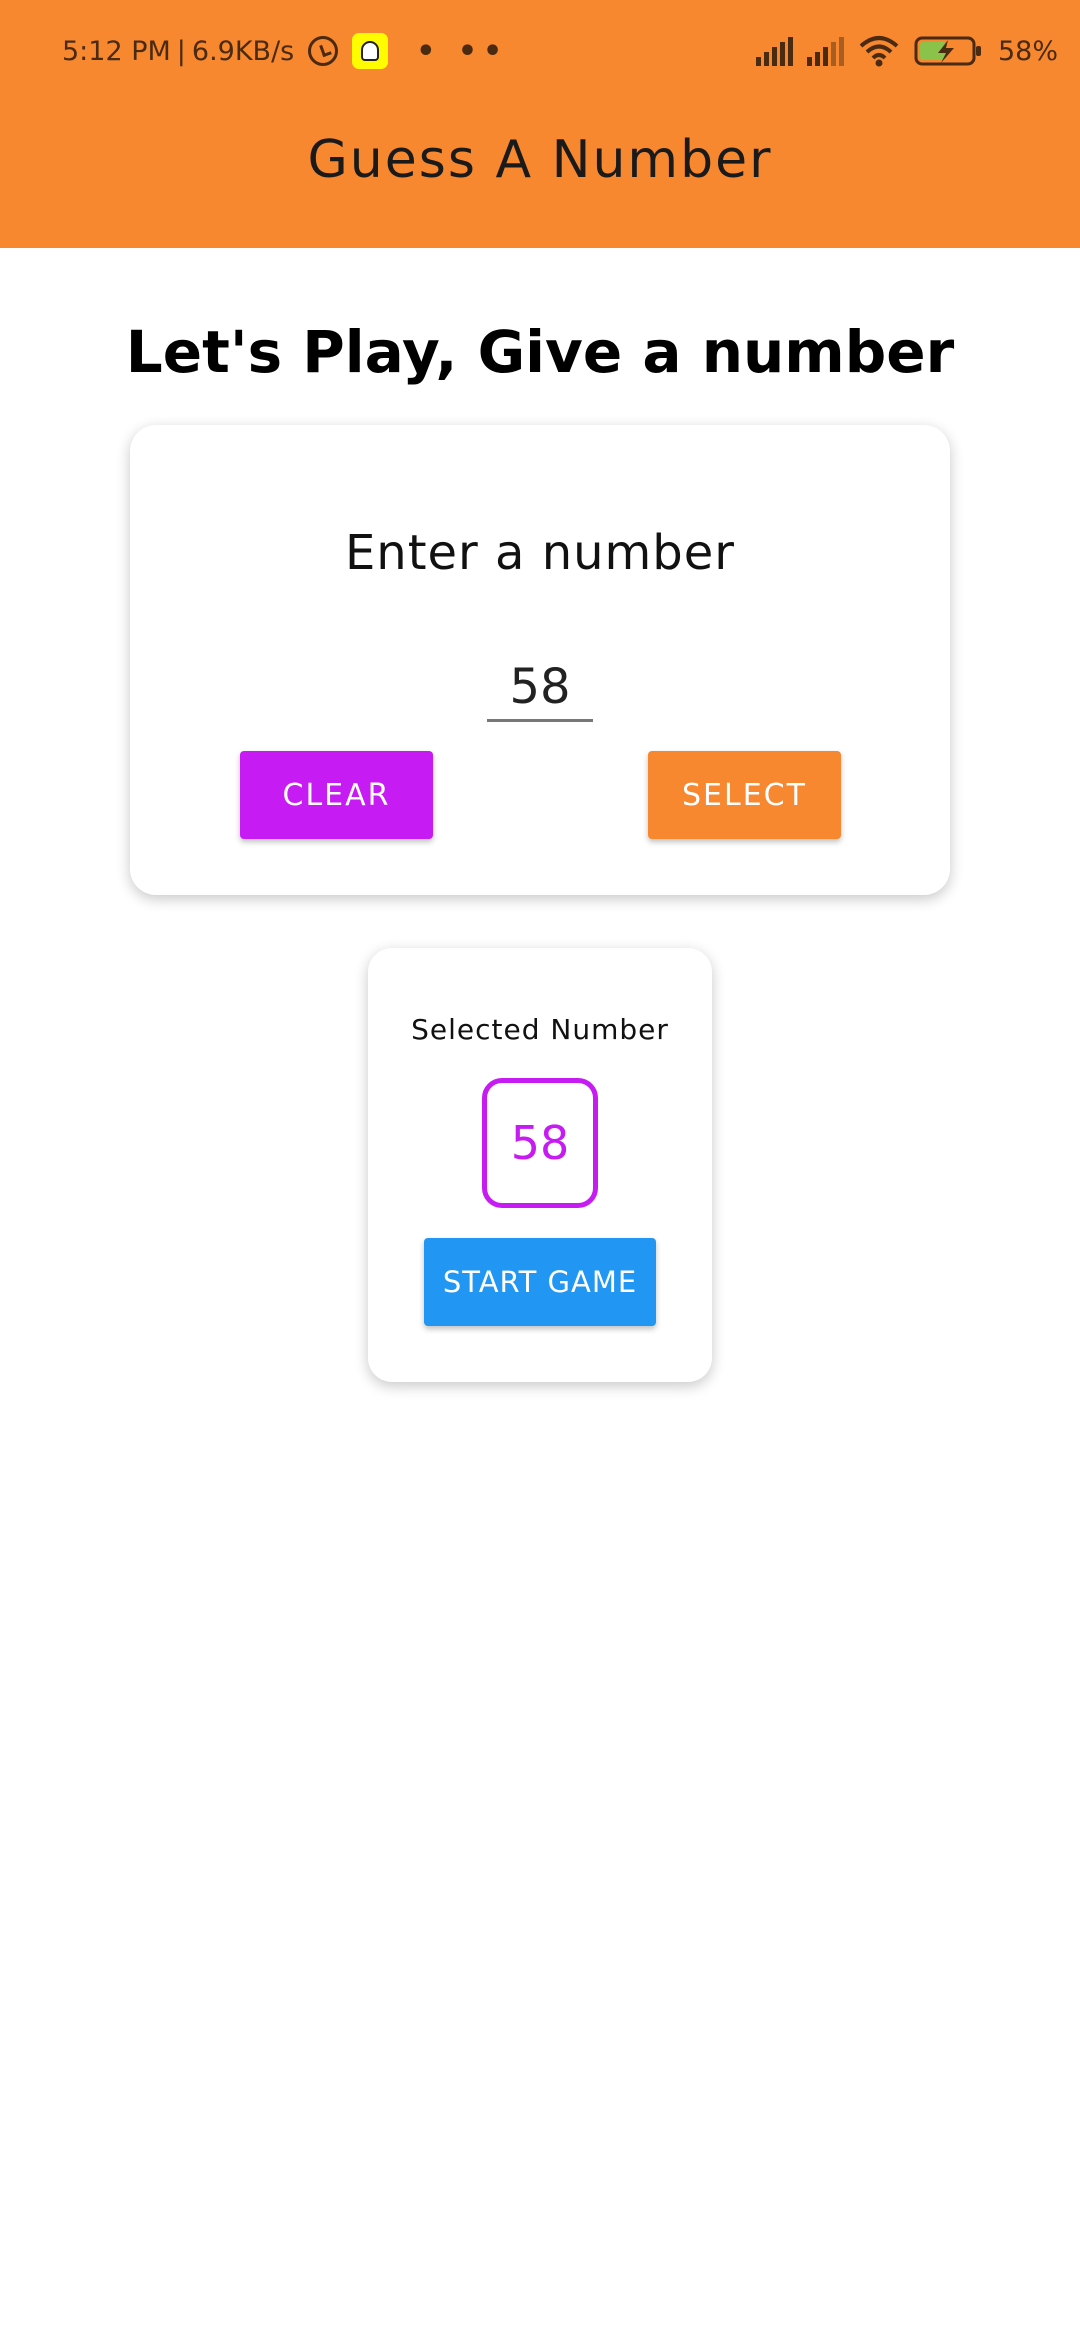 The height and width of the screenshot is (2340, 1080). I want to click on battery-charging-icon, so click(949, 51).